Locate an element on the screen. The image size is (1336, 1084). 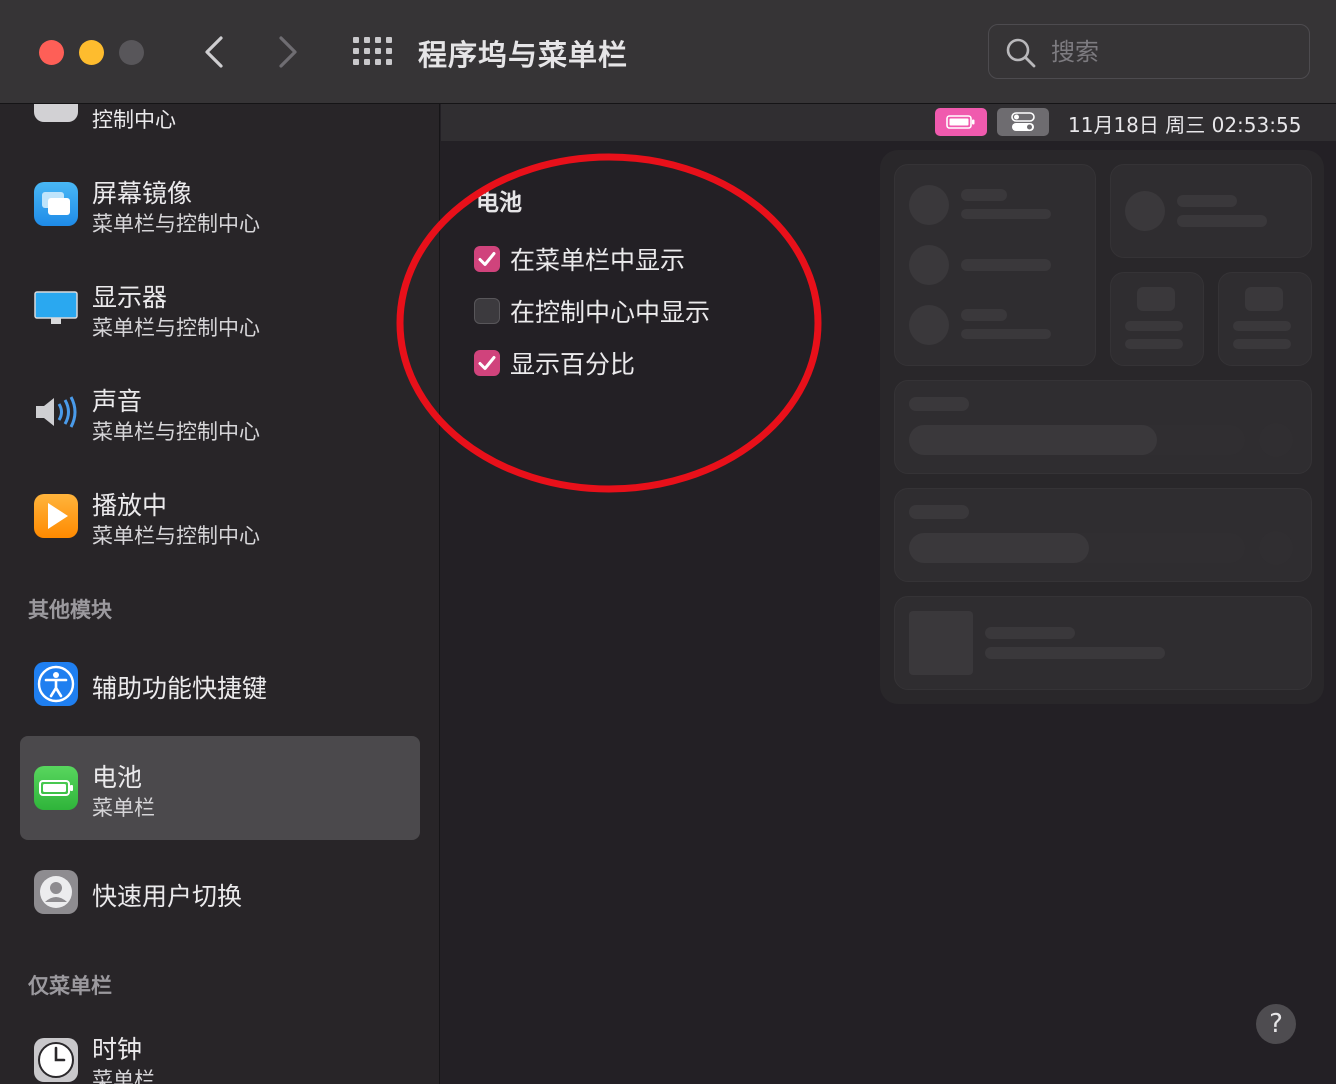
now-playing-icon is located at coordinates (56, 516).